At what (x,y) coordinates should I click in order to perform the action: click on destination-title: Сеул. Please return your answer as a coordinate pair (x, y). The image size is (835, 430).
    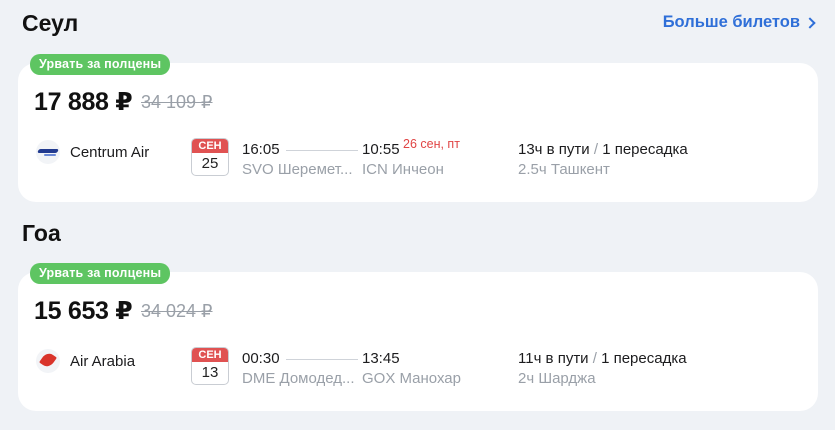
    Looking at the image, I should click on (50, 23).